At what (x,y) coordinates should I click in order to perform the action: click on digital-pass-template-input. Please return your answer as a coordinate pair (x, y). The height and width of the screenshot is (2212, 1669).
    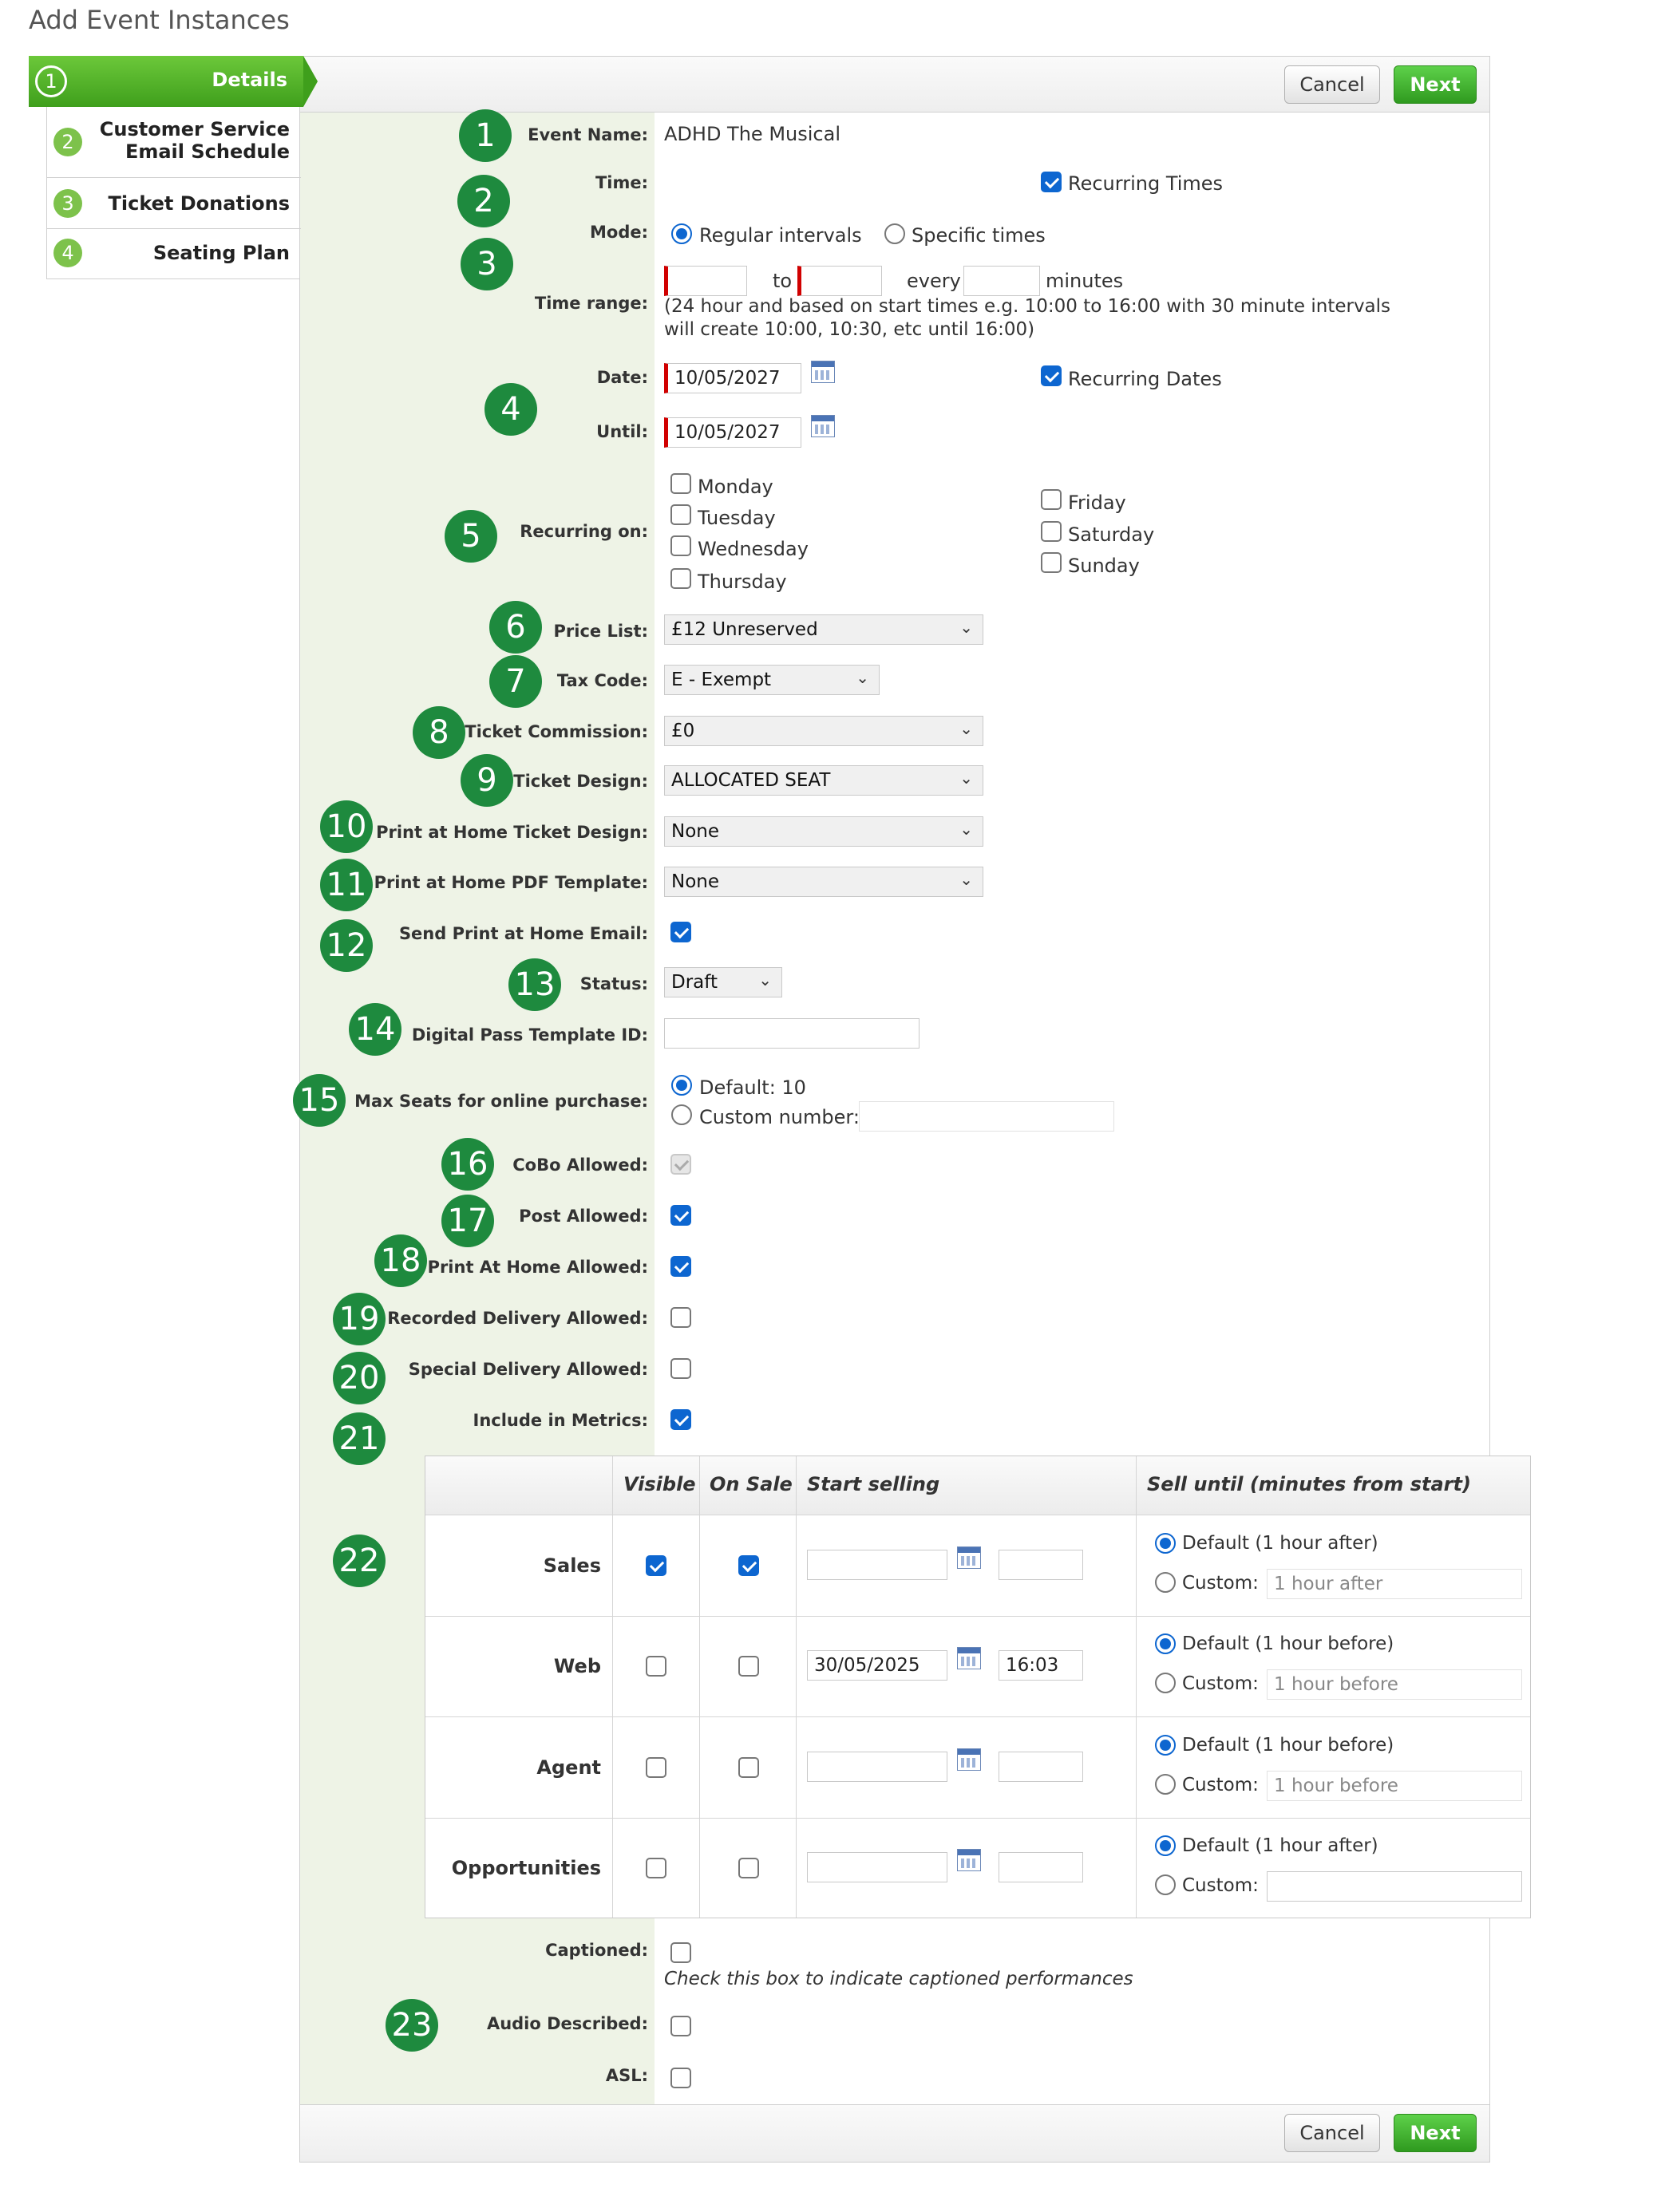
    Looking at the image, I should click on (792, 1033).